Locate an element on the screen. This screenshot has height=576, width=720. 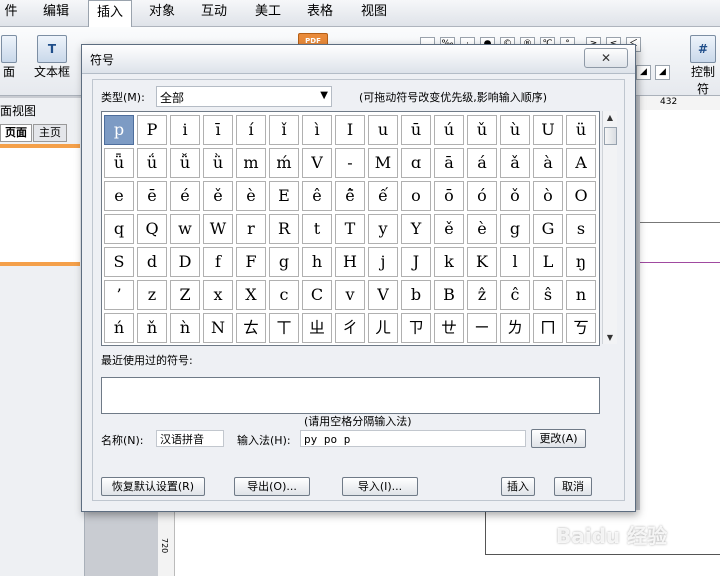
symbol-cell: b is located at coordinates (416, 295).